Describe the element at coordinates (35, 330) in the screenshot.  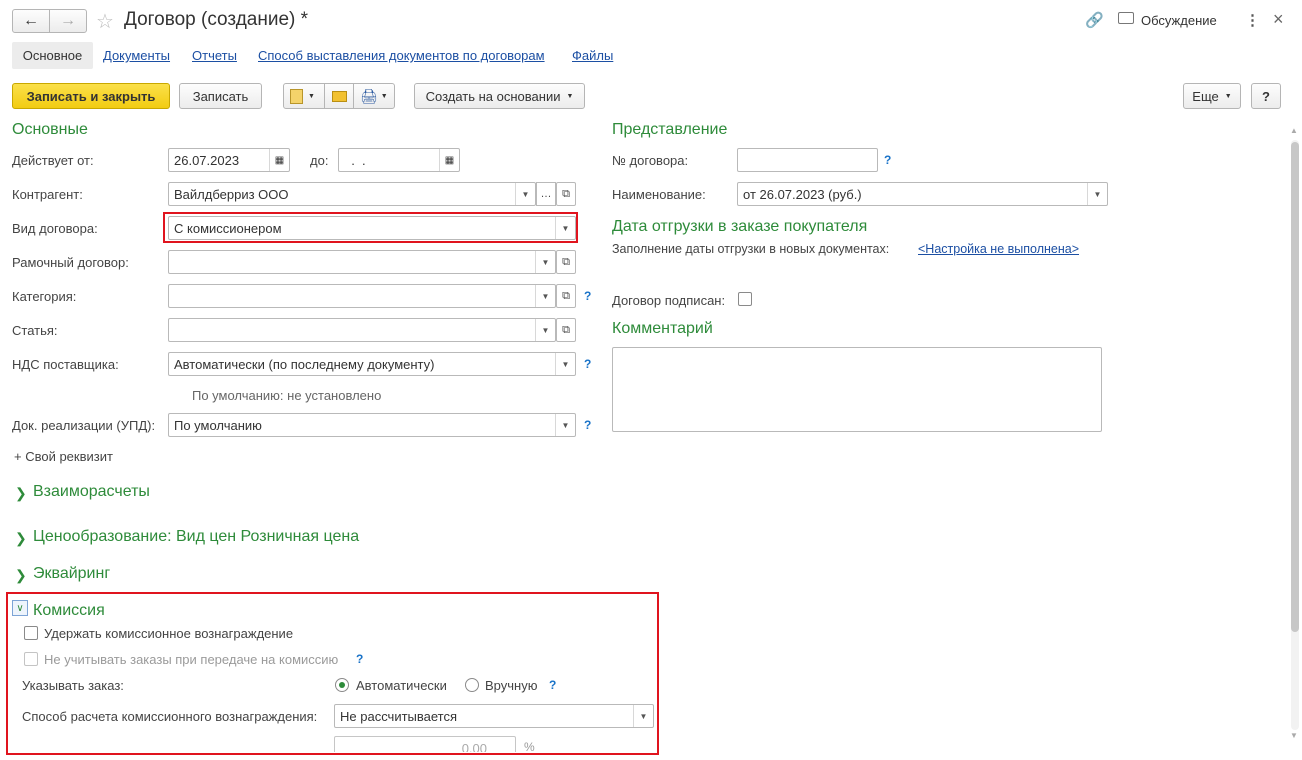
I see `article-label: Статья:` at that location.